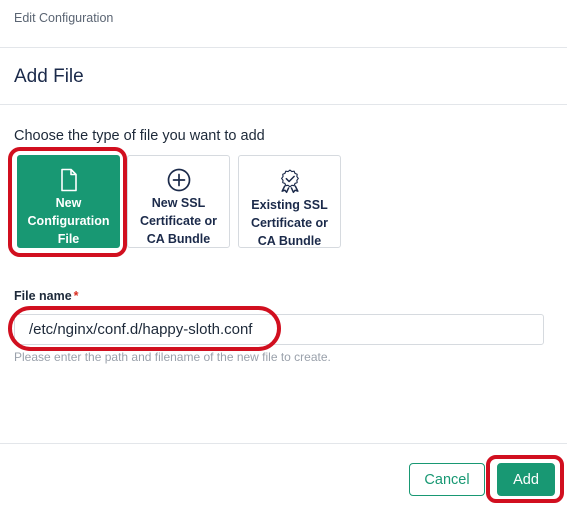  What do you see at coordinates (290, 181) in the screenshot?
I see `certificate-badge-icon` at bounding box center [290, 181].